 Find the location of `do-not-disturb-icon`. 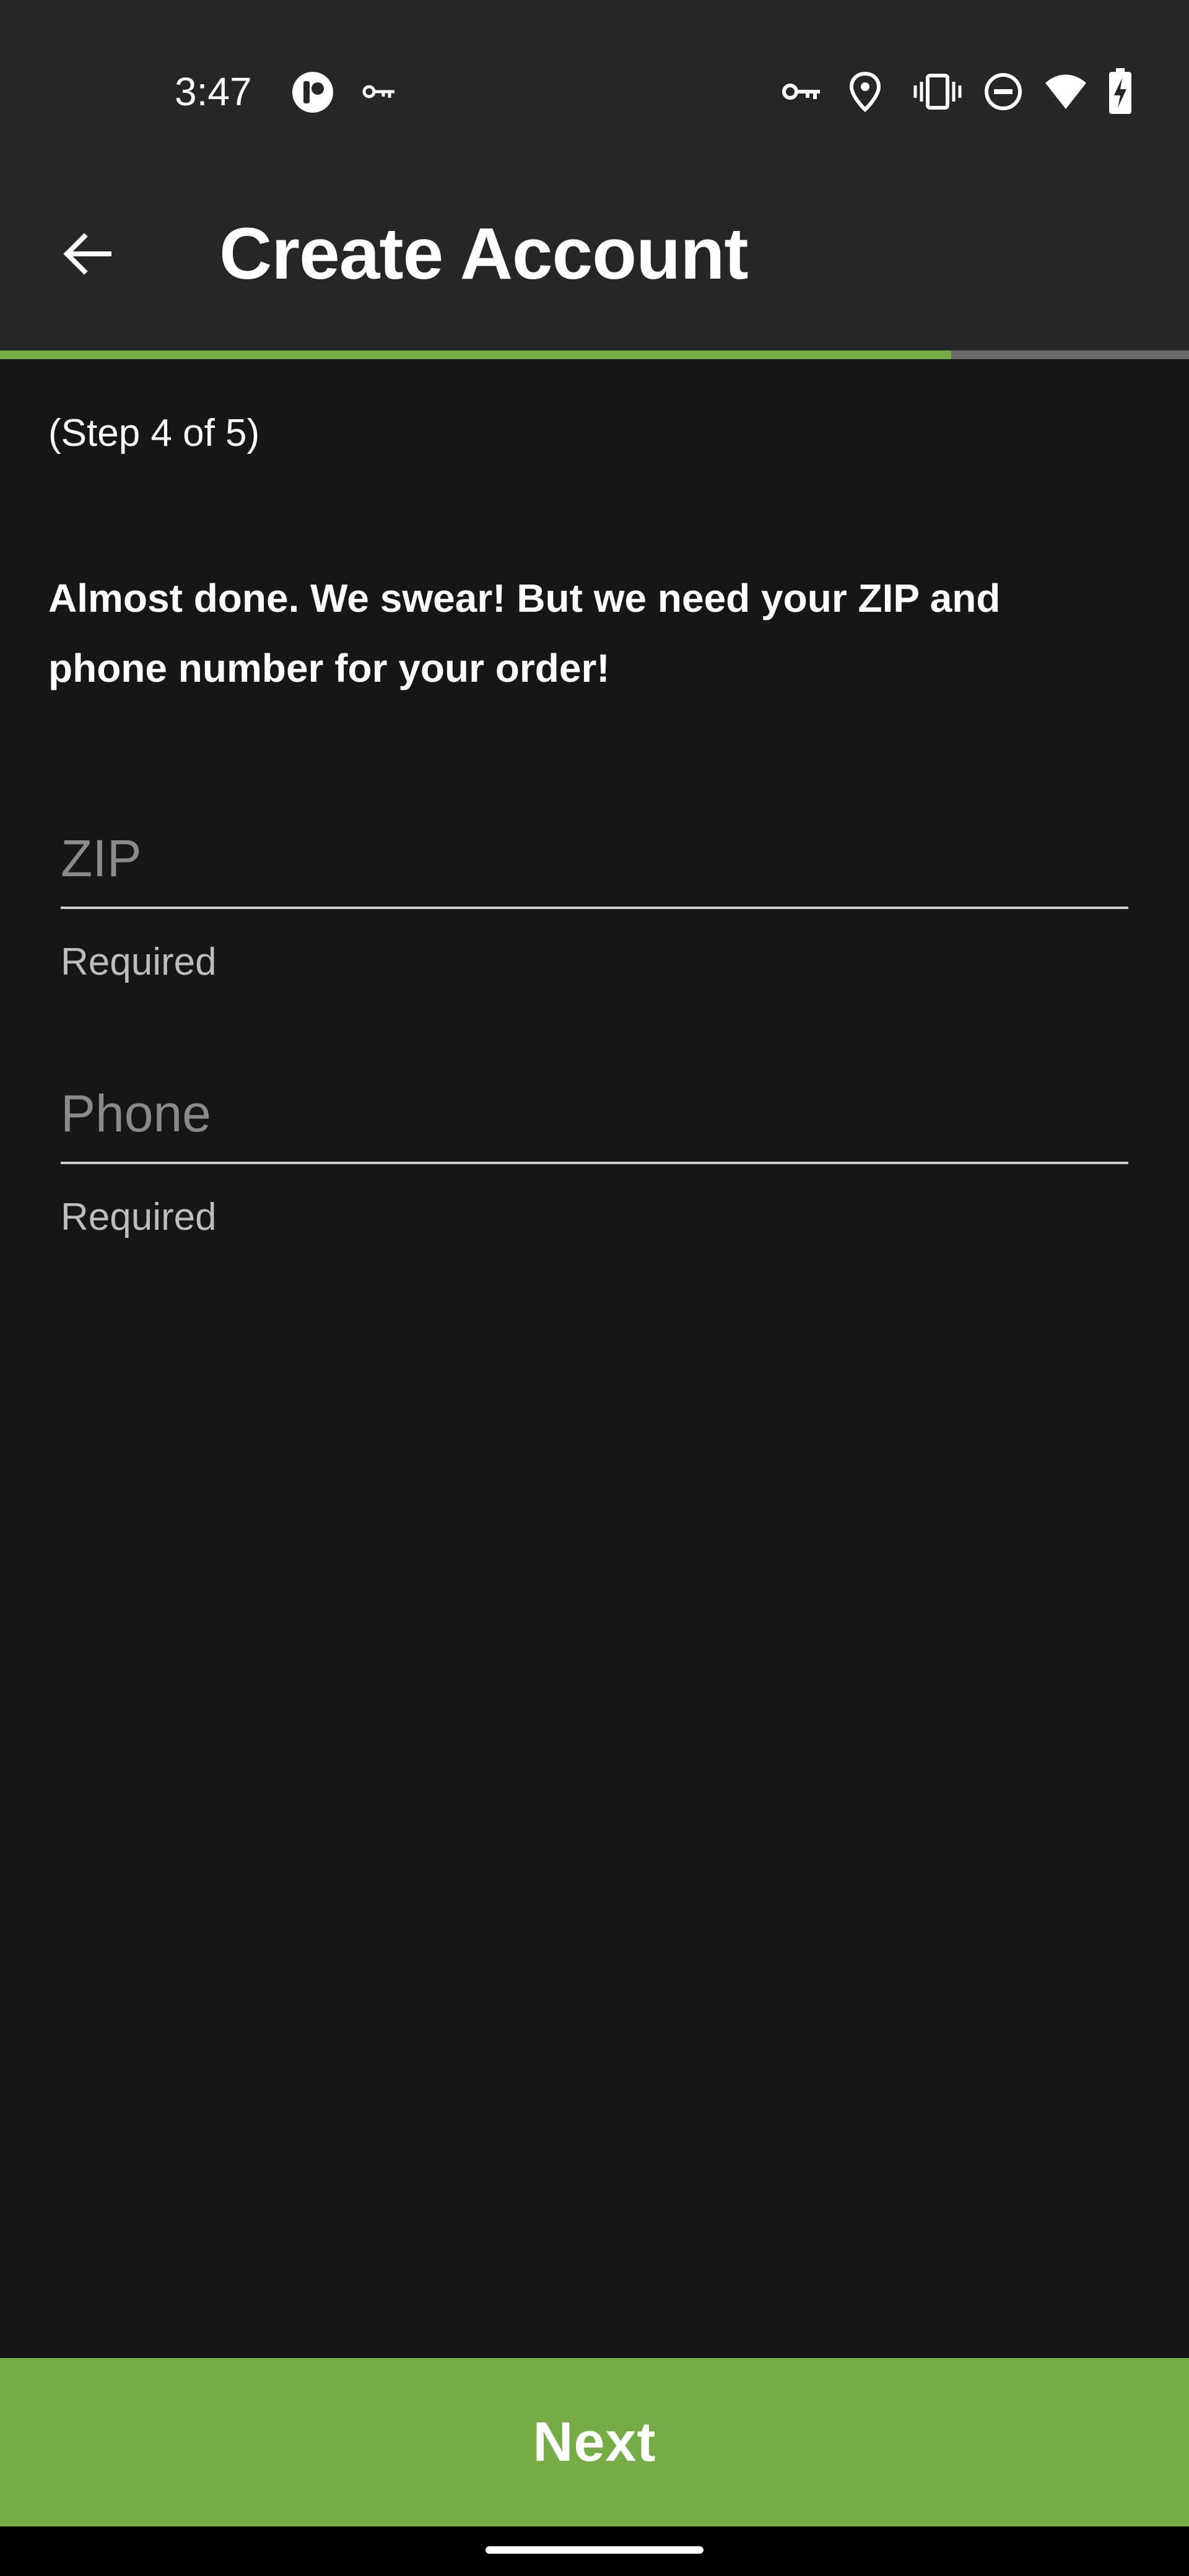

do-not-disturb-icon is located at coordinates (1003, 91).